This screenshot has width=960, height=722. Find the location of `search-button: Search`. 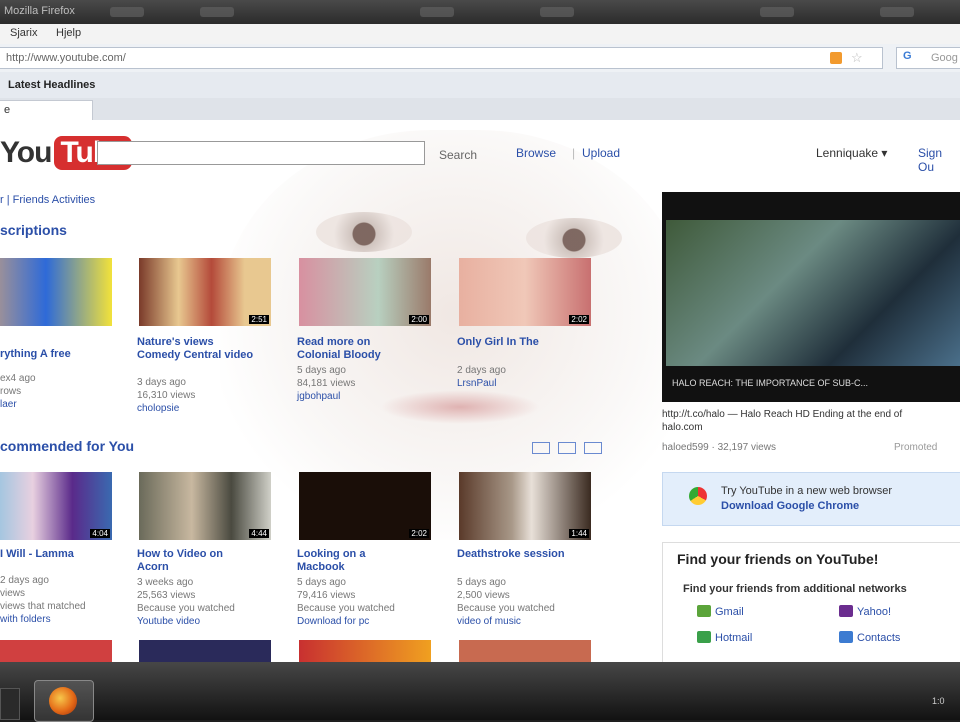

search-button: Search is located at coordinates (458, 155).